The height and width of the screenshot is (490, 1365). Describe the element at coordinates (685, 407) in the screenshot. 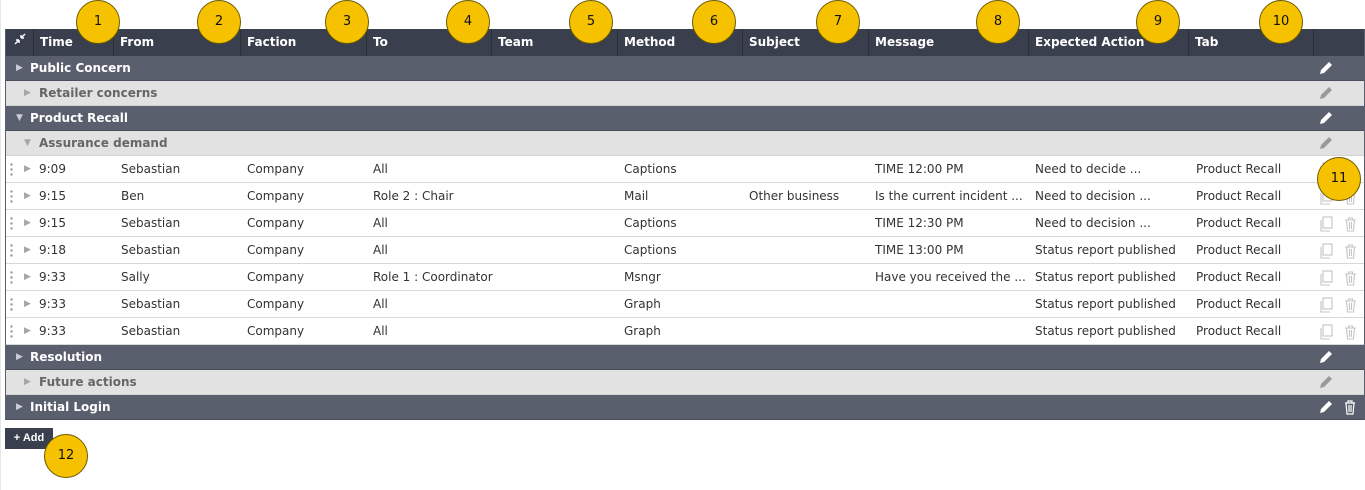

I see `group-initial-login: ▶ Initial Login` at that location.